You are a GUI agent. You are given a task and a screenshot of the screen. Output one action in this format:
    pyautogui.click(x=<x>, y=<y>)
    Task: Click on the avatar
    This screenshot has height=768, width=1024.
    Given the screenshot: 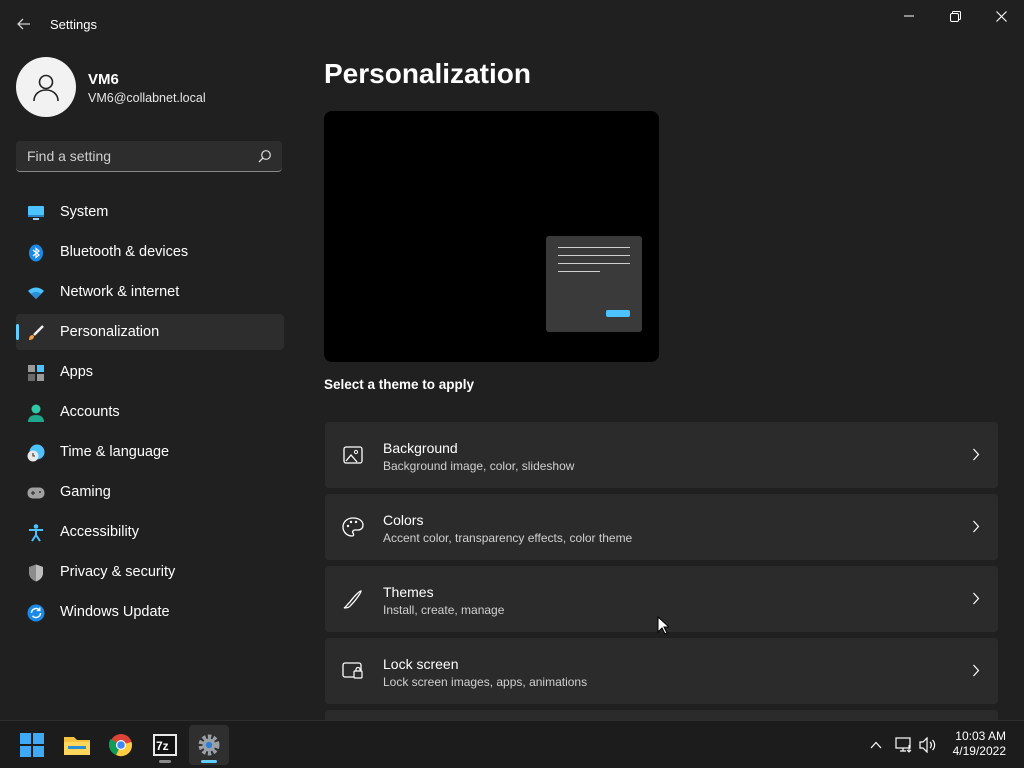 What is the action you would take?
    pyautogui.click(x=46, y=87)
    